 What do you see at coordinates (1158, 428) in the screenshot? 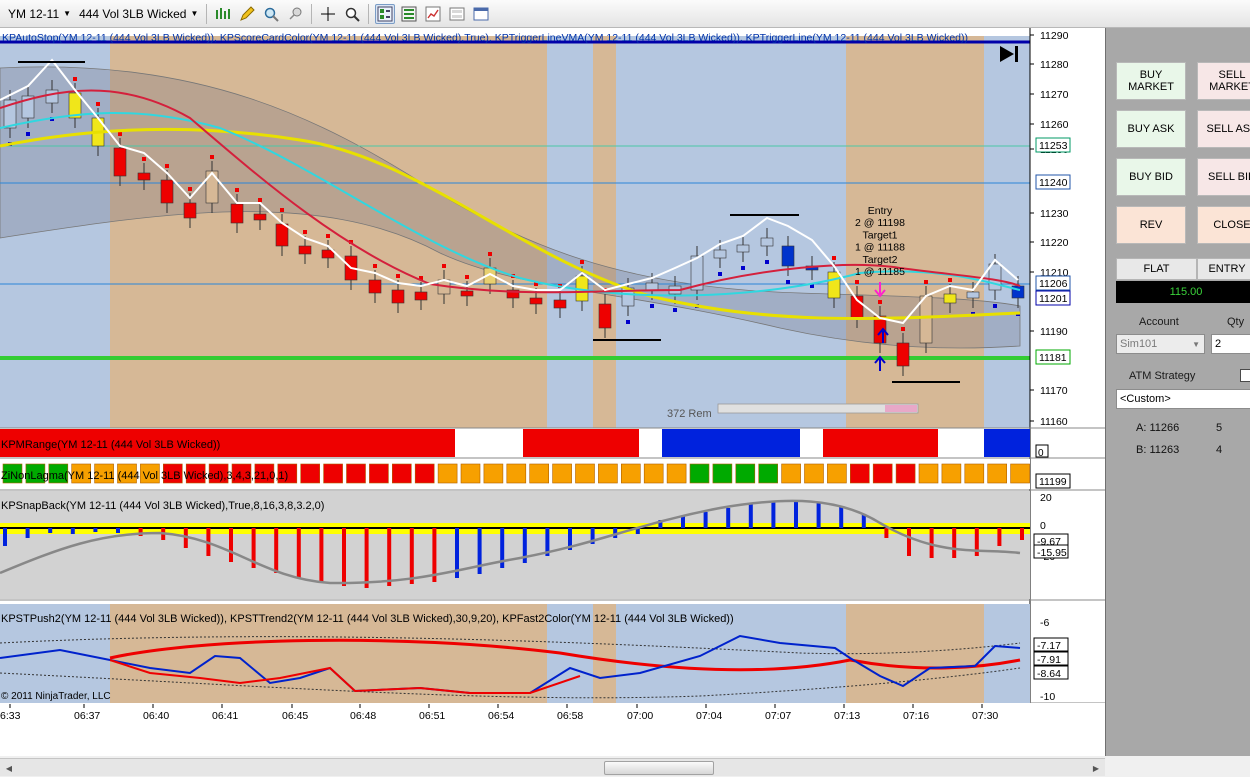
I see `ask-price: A: 11266` at bounding box center [1158, 428].